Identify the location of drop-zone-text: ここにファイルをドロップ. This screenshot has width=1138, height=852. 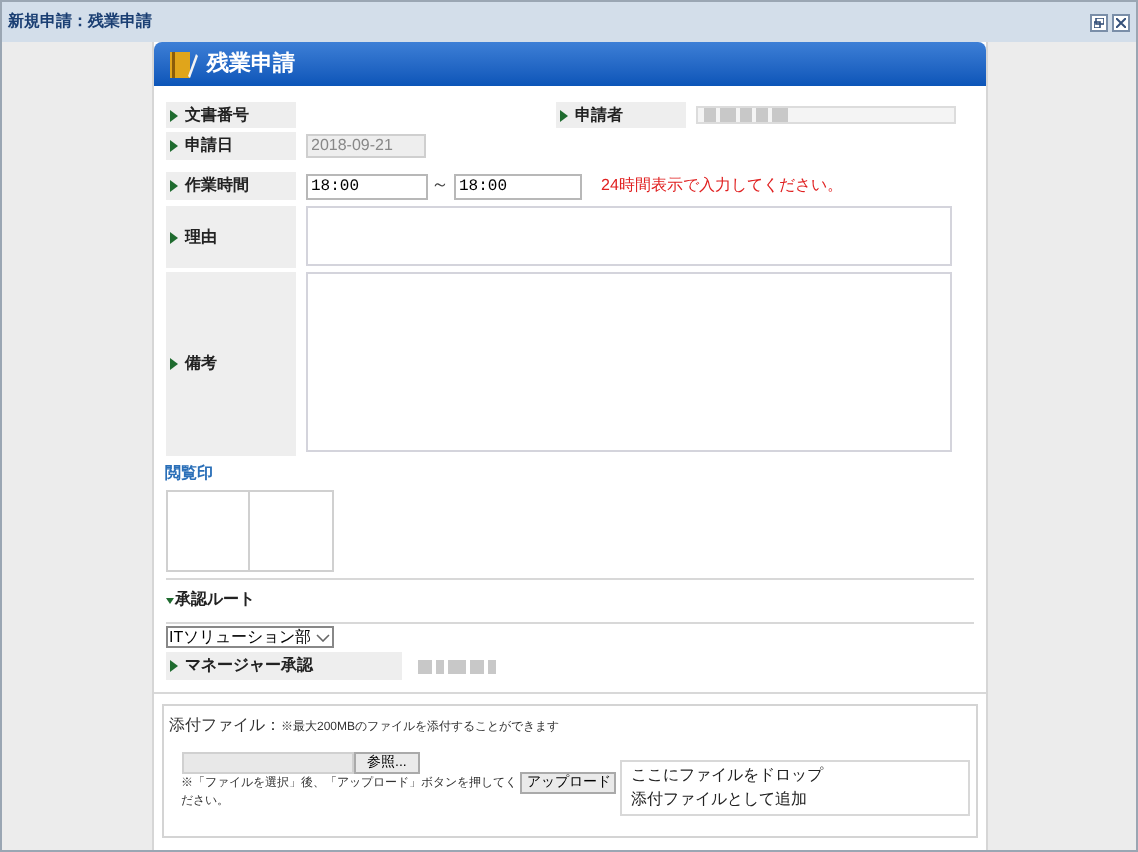
(728, 776).